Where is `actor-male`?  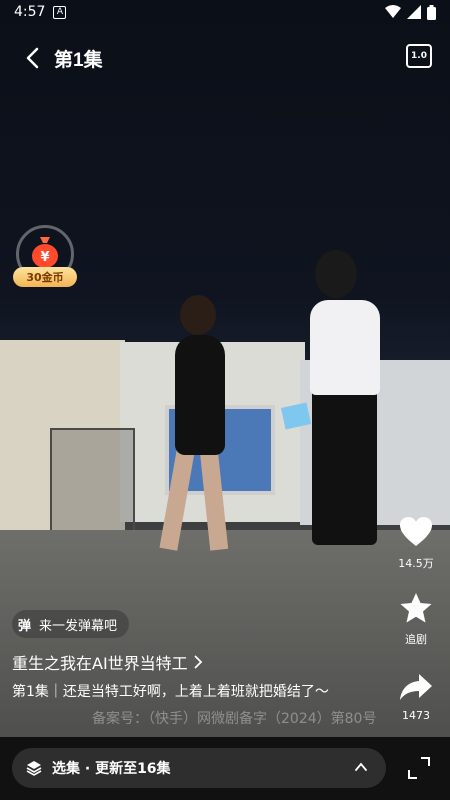 actor-male is located at coordinates (345, 347).